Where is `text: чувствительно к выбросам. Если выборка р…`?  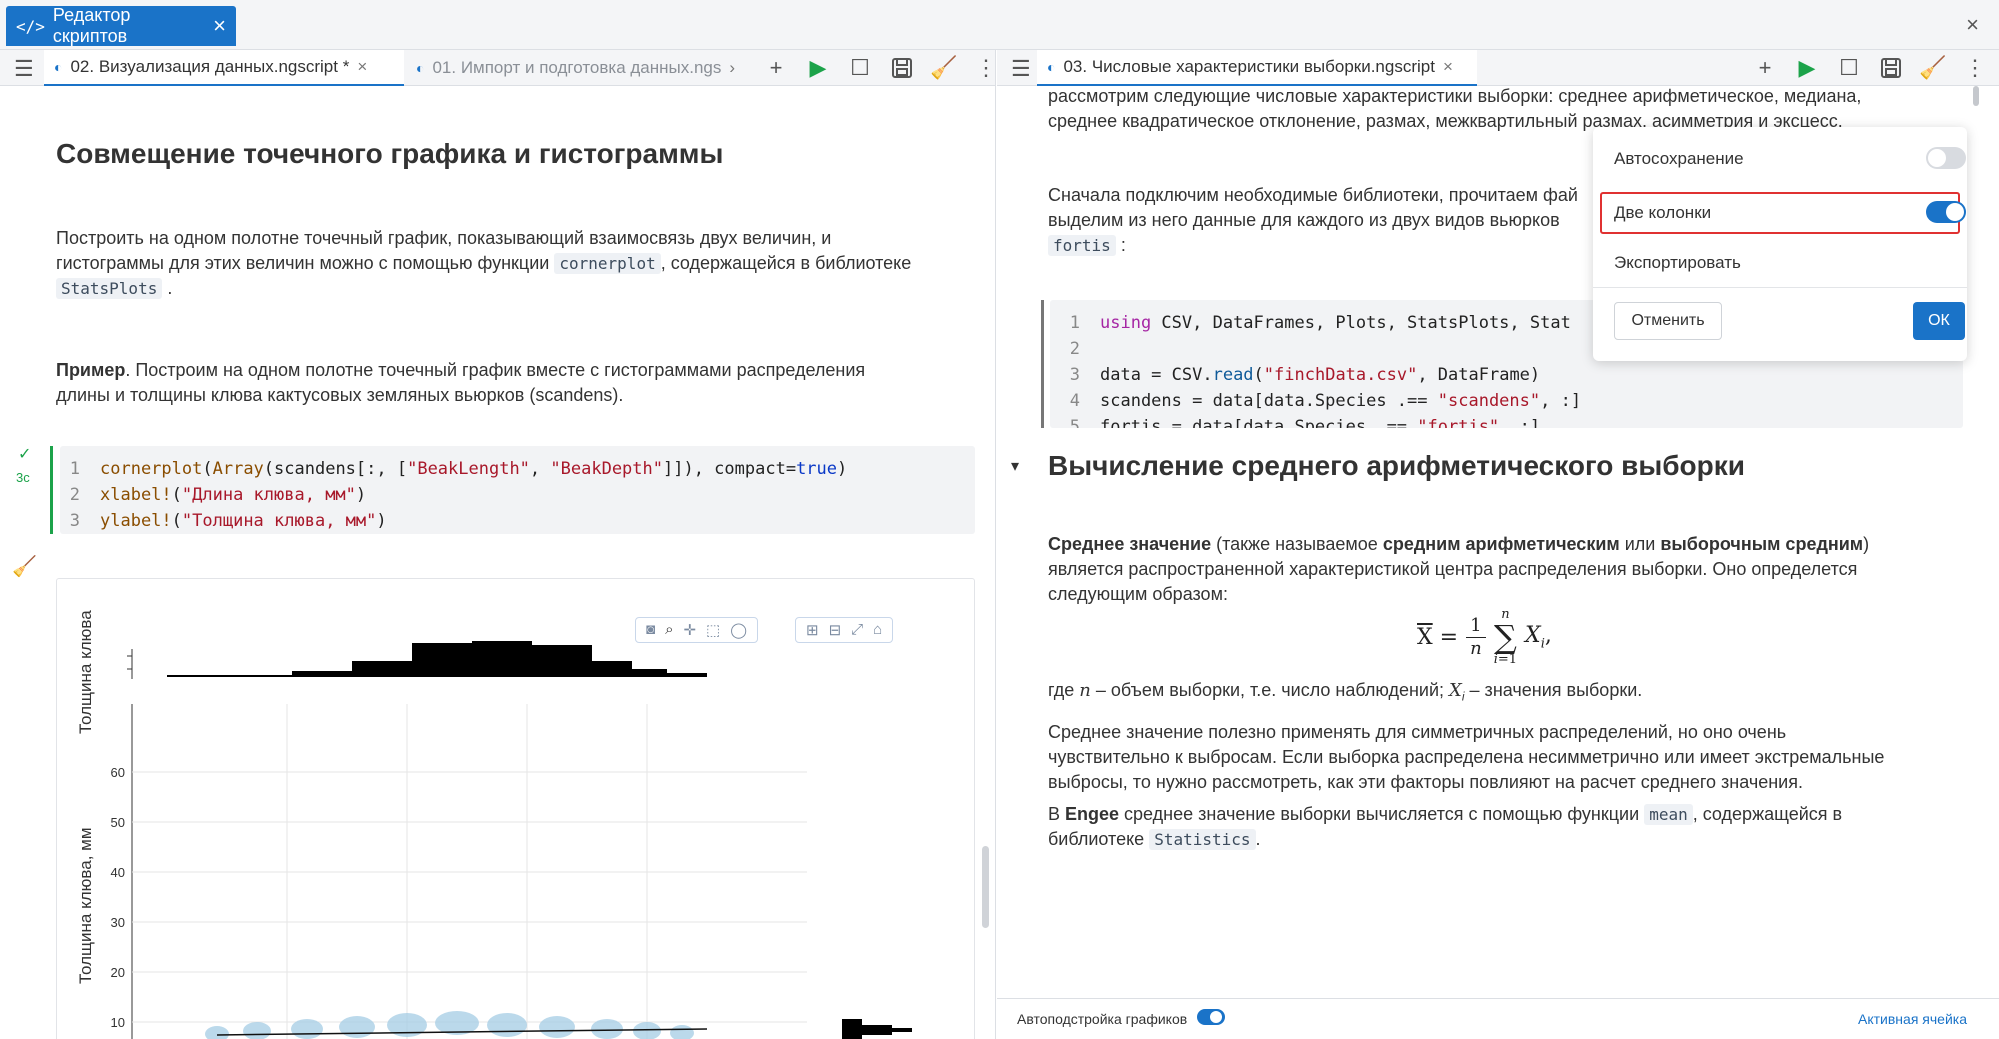
text: чувствительно к выбросам. Если выборка р… is located at coordinates (1466, 757).